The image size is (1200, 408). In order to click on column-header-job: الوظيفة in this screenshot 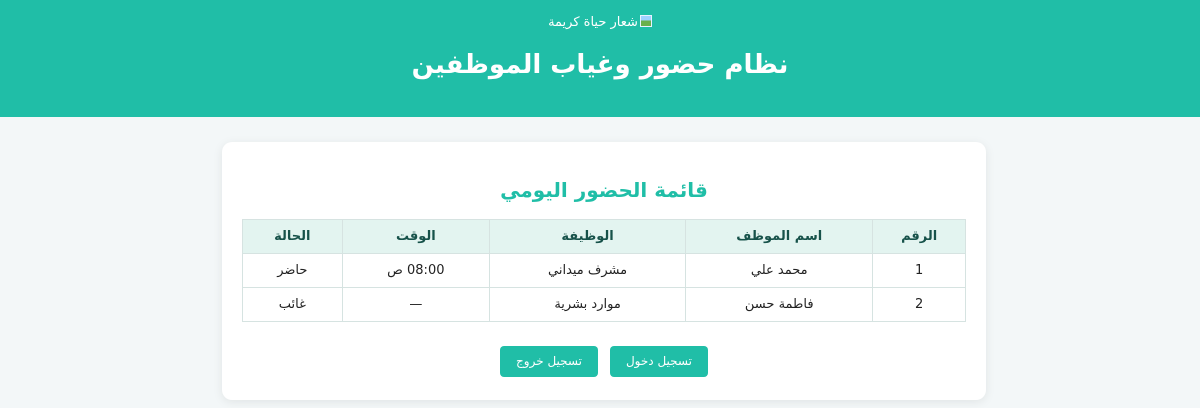, I will do `click(587, 236)`.